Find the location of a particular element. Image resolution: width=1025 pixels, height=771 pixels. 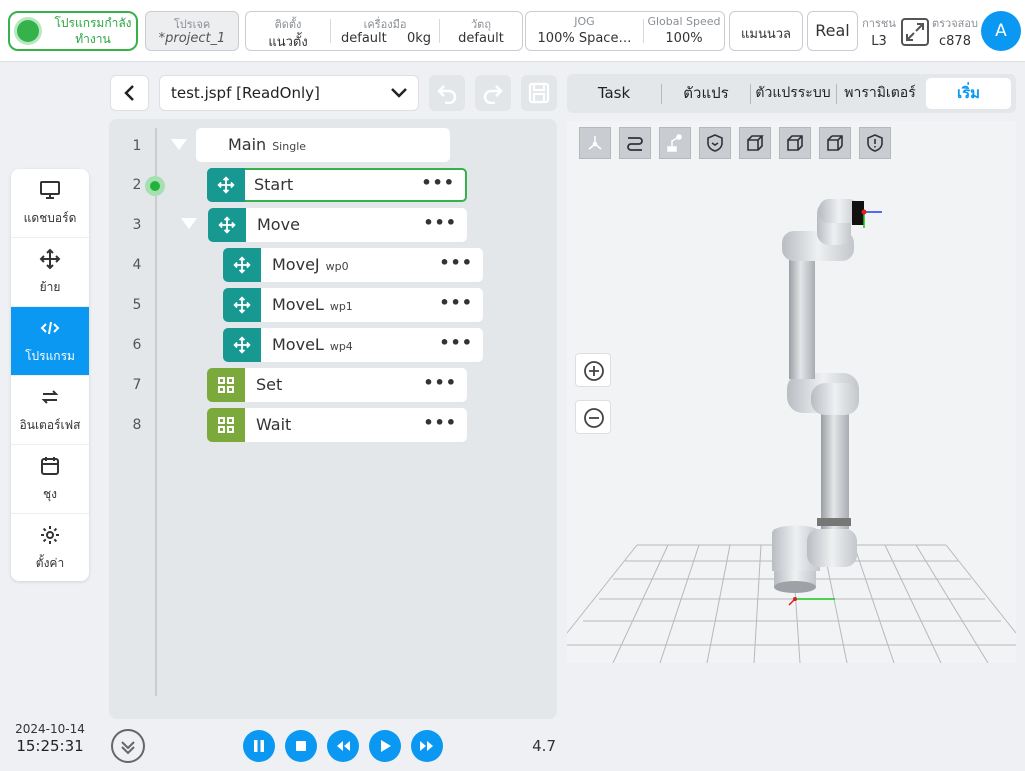

back-button is located at coordinates (129, 93).